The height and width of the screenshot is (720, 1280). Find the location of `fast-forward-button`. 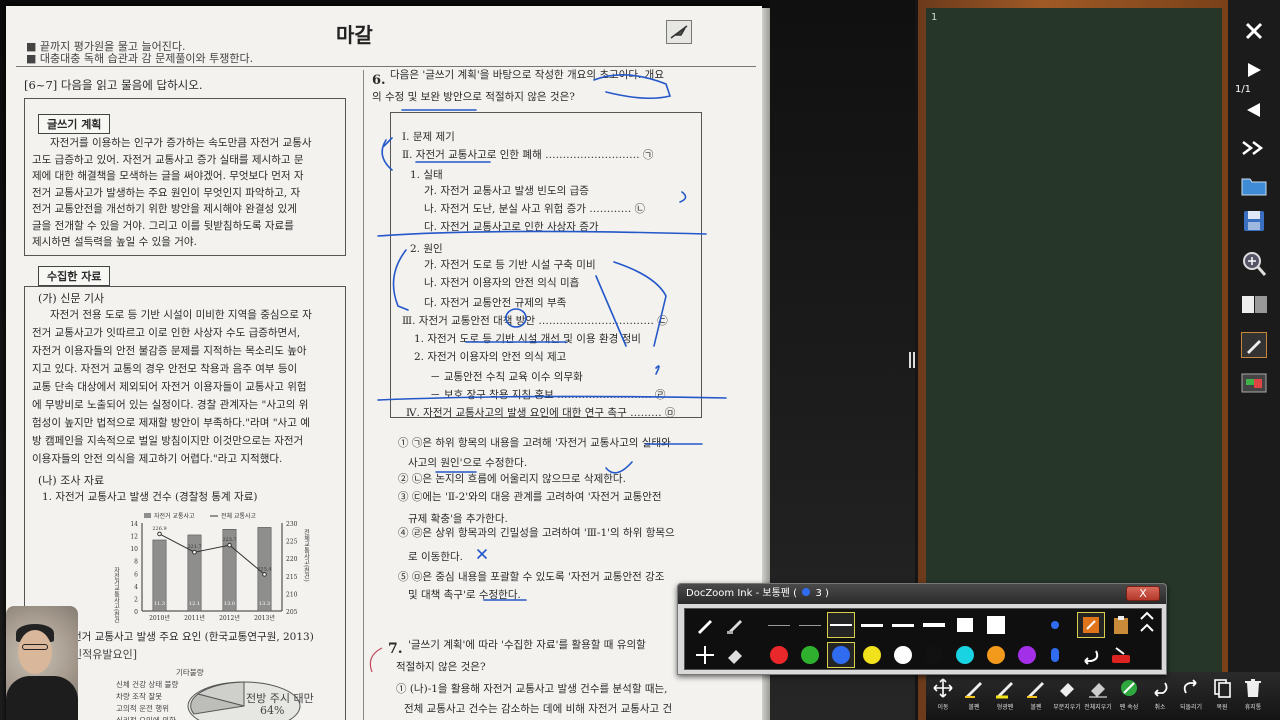

fast-forward-button is located at coordinates (1254, 148).